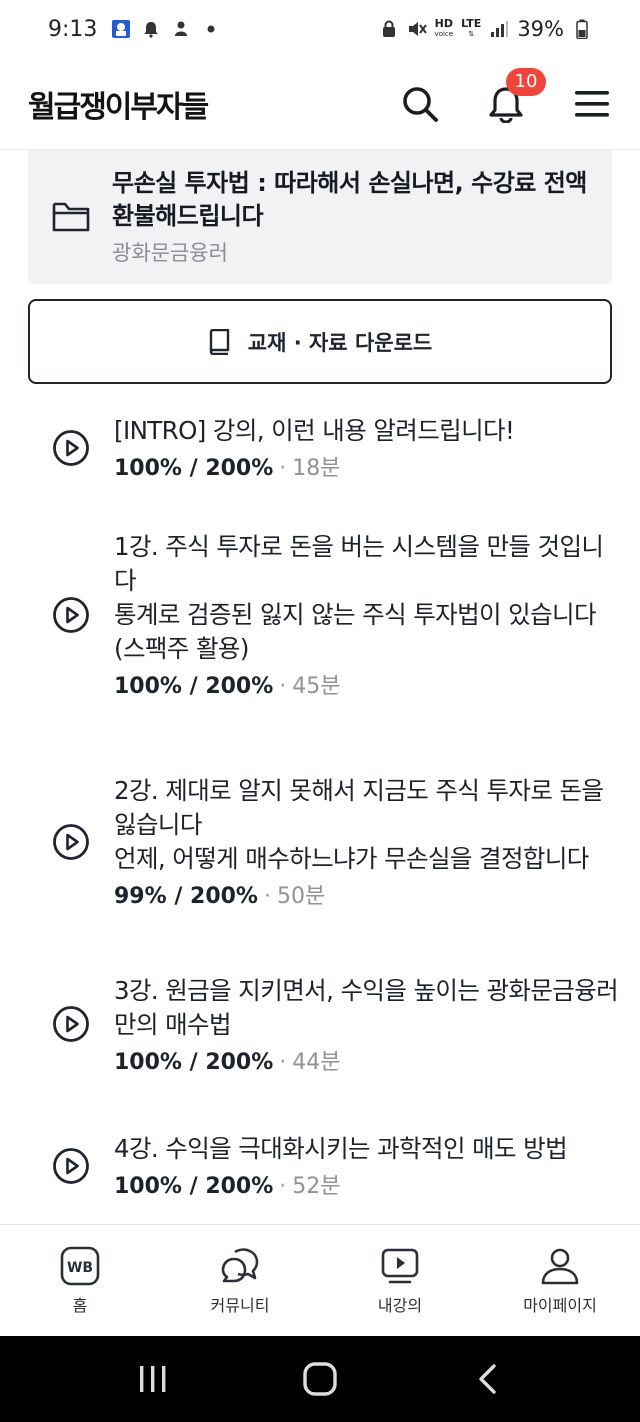  I want to click on tab-my-lectures: 내강의, so click(400, 1280).